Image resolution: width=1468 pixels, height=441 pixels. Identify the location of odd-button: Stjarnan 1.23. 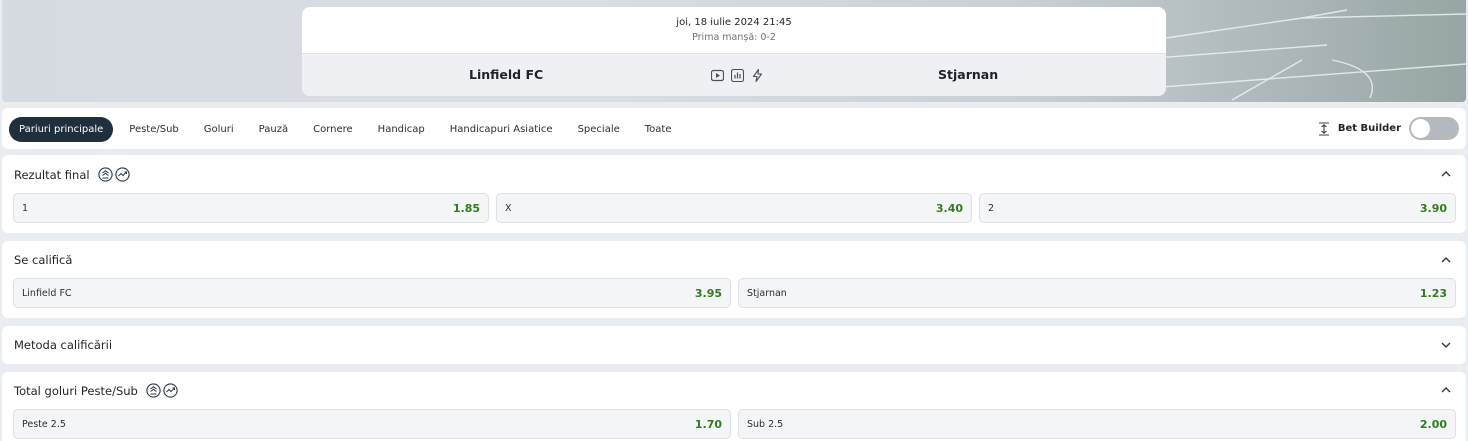
(1097, 293).